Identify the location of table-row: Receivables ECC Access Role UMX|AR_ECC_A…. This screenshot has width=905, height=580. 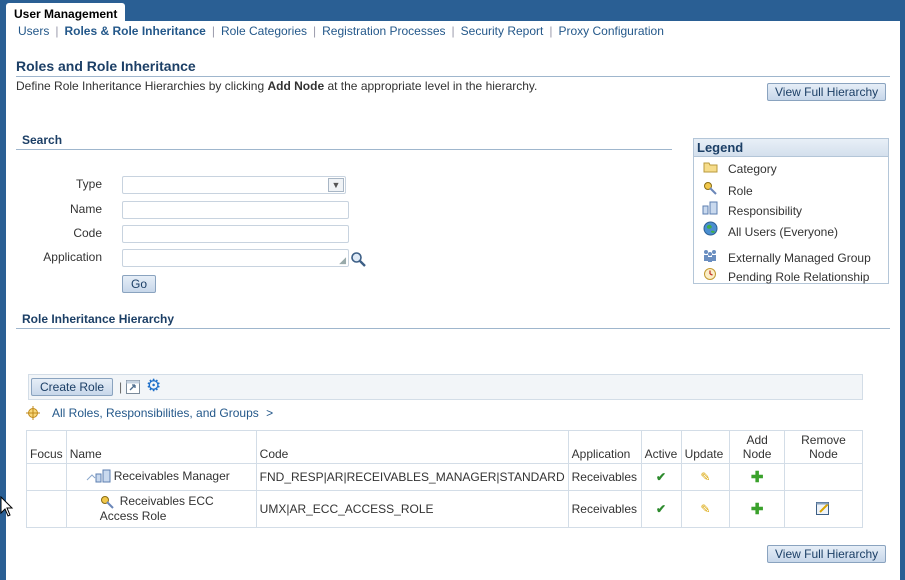
(445, 509).